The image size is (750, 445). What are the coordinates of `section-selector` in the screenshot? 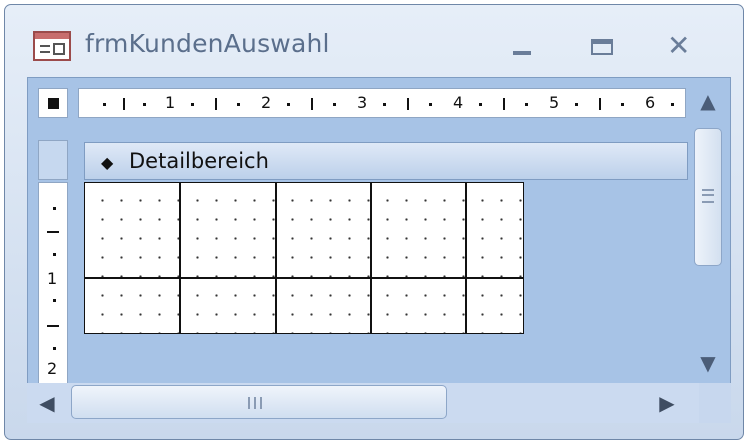 It's located at (53, 160).